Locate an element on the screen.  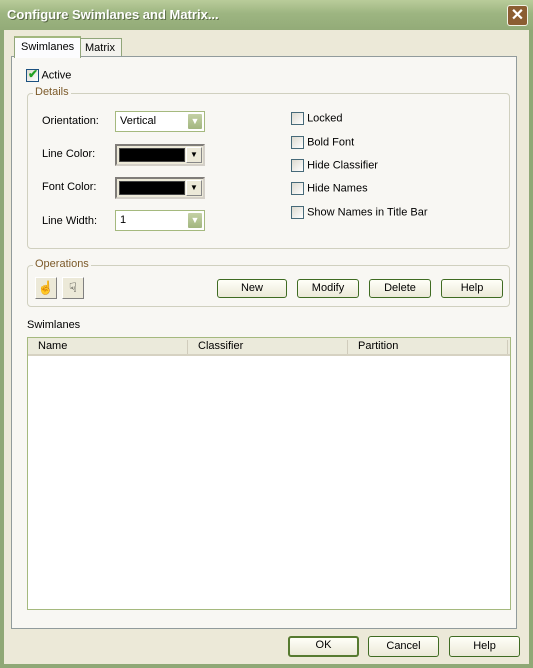
move-up-button: ☝ is located at coordinates (46, 288).